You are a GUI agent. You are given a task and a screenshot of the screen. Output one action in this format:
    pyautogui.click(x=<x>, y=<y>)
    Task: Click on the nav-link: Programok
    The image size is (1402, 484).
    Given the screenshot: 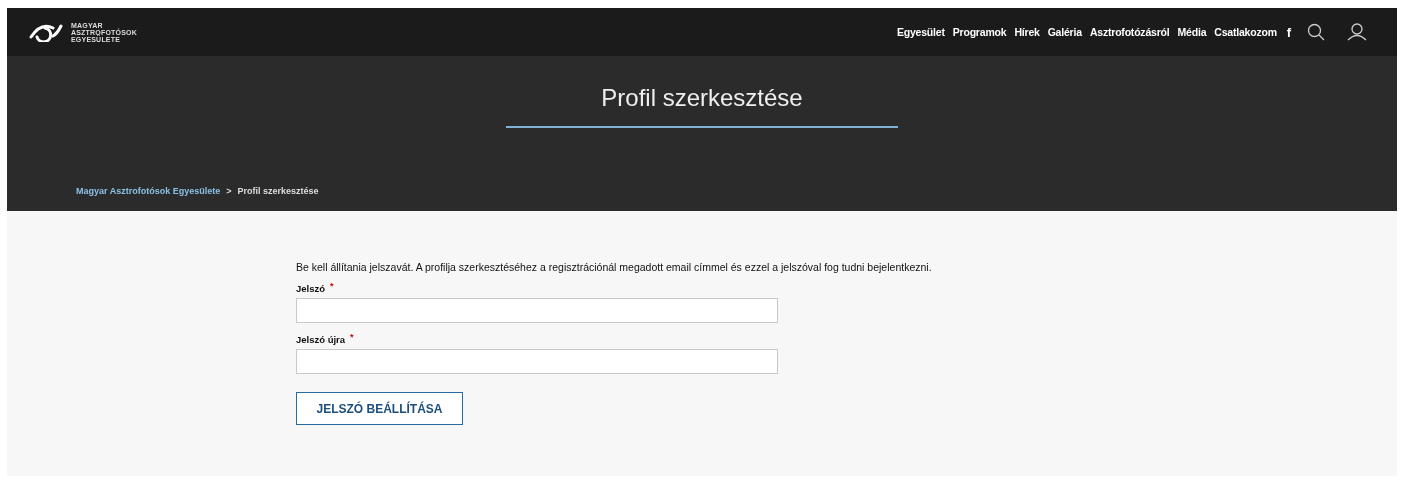 What is the action you would take?
    pyautogui.click(x=979, y=32)
    